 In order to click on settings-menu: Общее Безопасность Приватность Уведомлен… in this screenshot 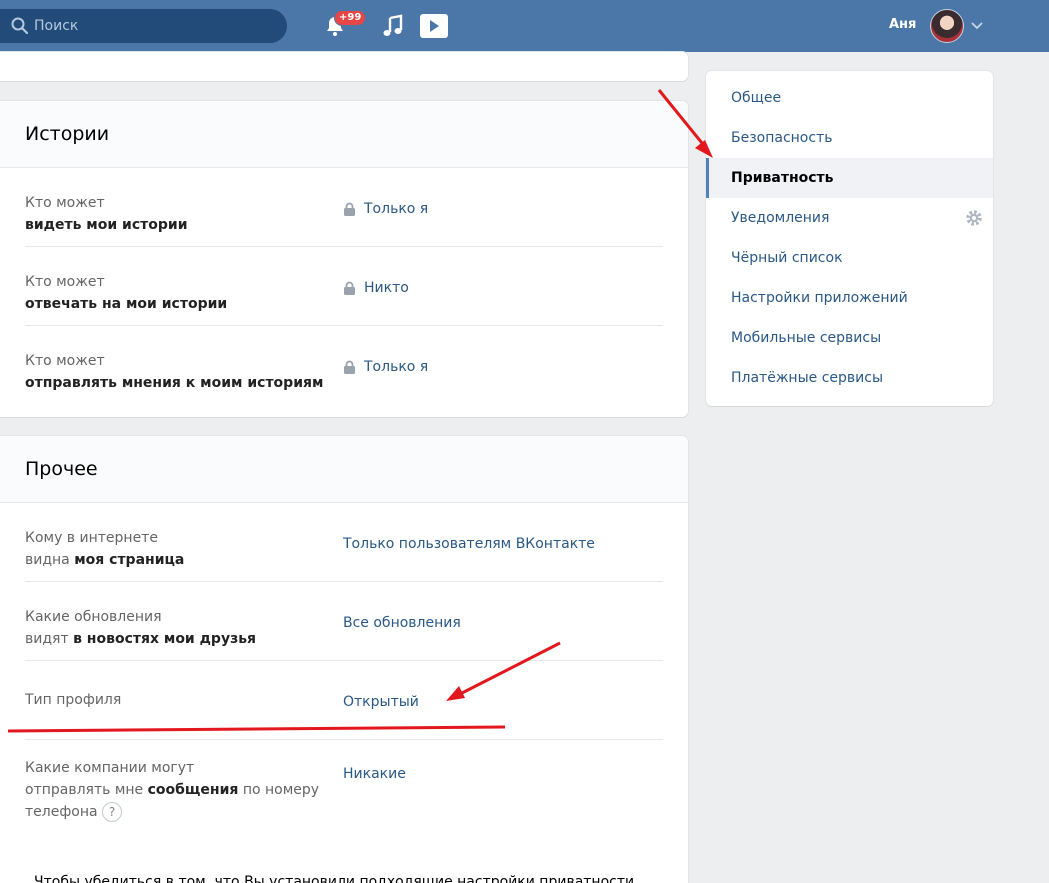, I will do `click(849, 238)`.